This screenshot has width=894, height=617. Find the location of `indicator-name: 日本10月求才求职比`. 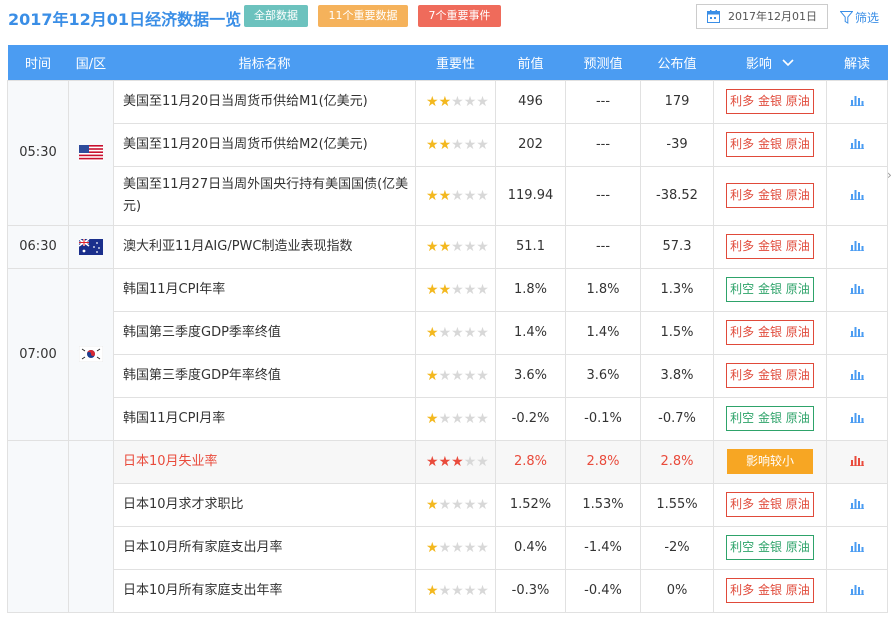

indicator-name: 日本10月求才求职比 is located at coordinates (264, 504).